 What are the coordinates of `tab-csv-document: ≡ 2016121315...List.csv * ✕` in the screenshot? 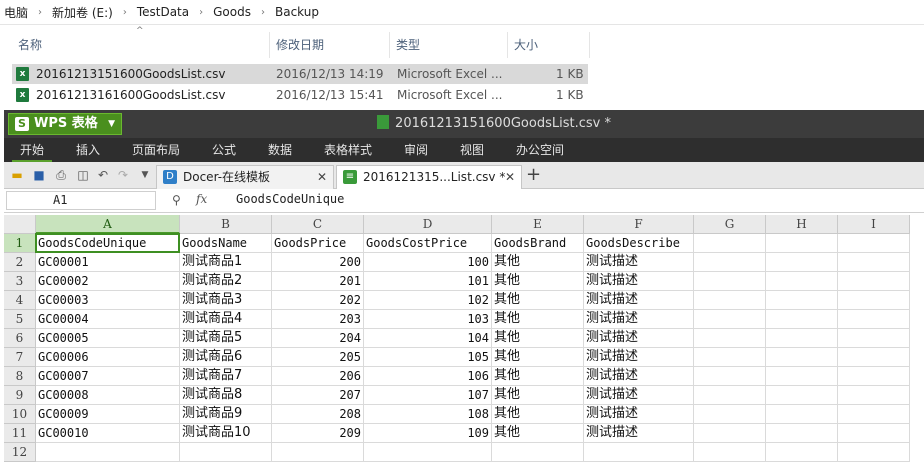 It's located at (429, 177).